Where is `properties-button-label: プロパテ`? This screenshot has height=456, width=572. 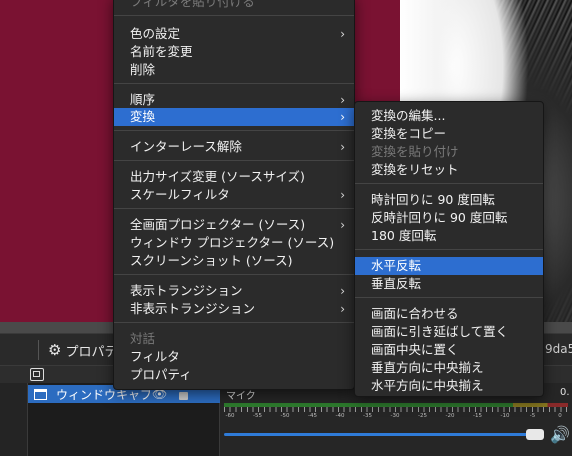 properties-button-label: プロパテ is located at coordinates (91, 352).